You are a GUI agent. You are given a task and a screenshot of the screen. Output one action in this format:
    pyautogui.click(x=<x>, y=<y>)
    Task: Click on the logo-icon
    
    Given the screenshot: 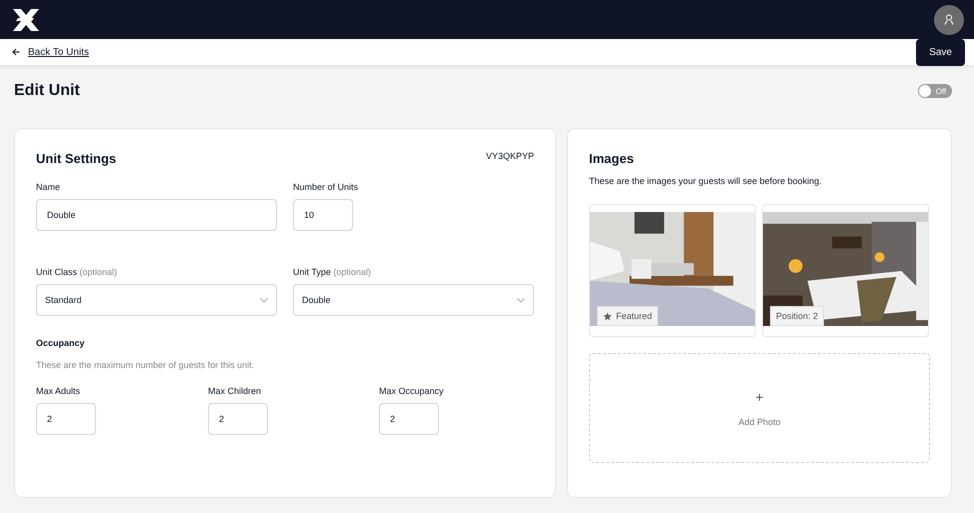 What is the action you would take?
    pyautogui.click(x=26, y=20)
    